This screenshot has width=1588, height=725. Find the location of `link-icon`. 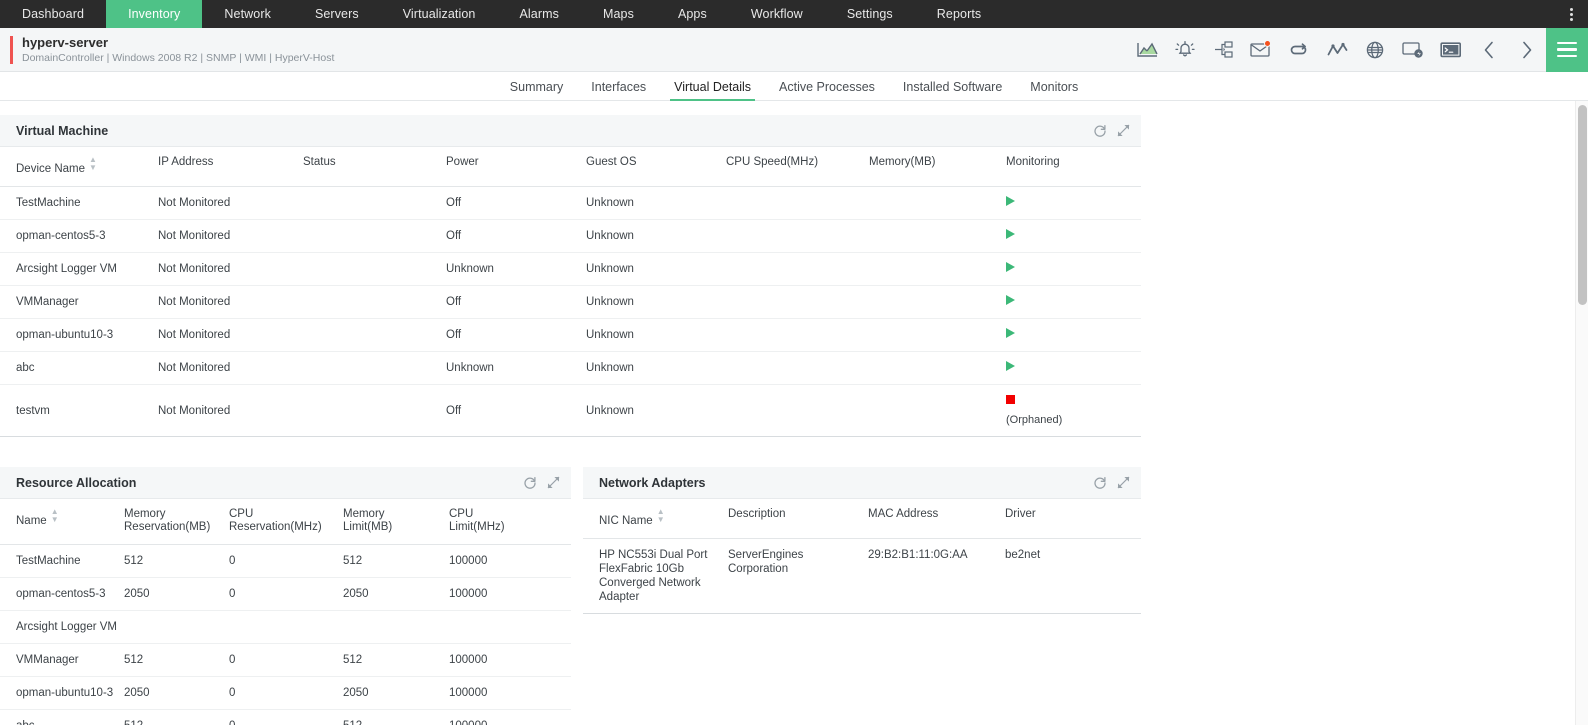

link-icon is located at coordinates (1299, 50).